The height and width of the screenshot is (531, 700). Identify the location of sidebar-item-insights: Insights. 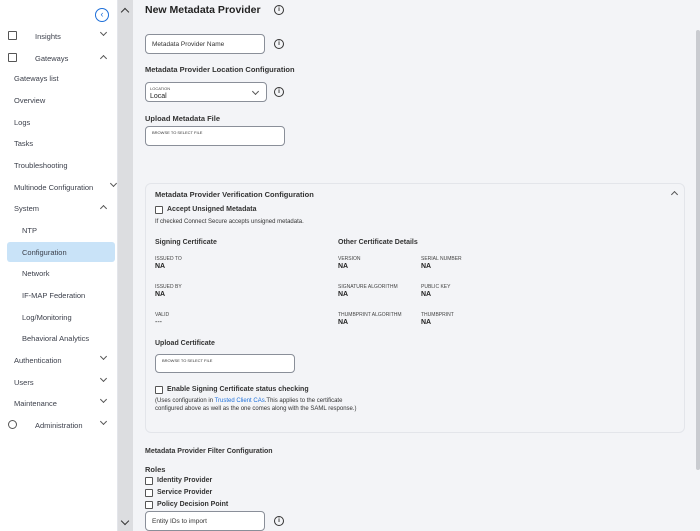
(58, 36).